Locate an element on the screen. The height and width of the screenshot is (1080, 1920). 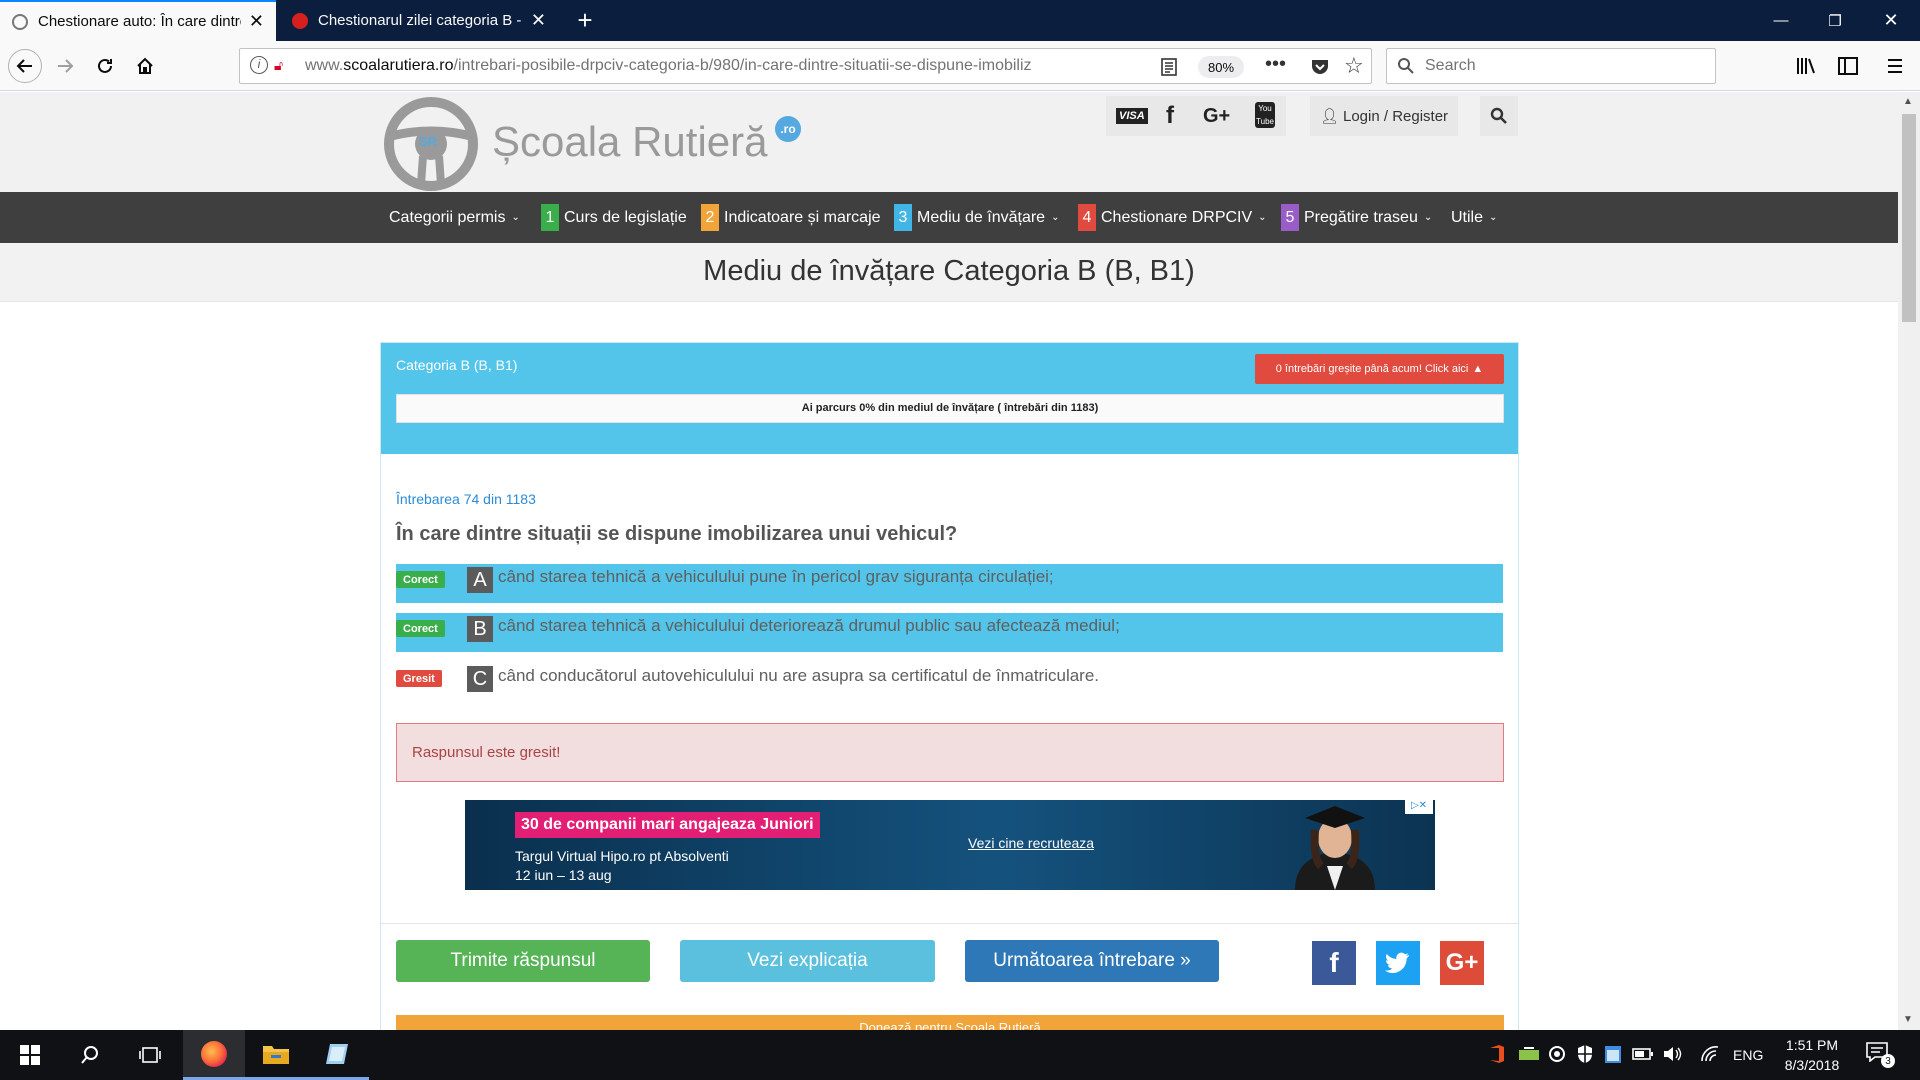
taskbar-app is located at coordinates (338, 1055).